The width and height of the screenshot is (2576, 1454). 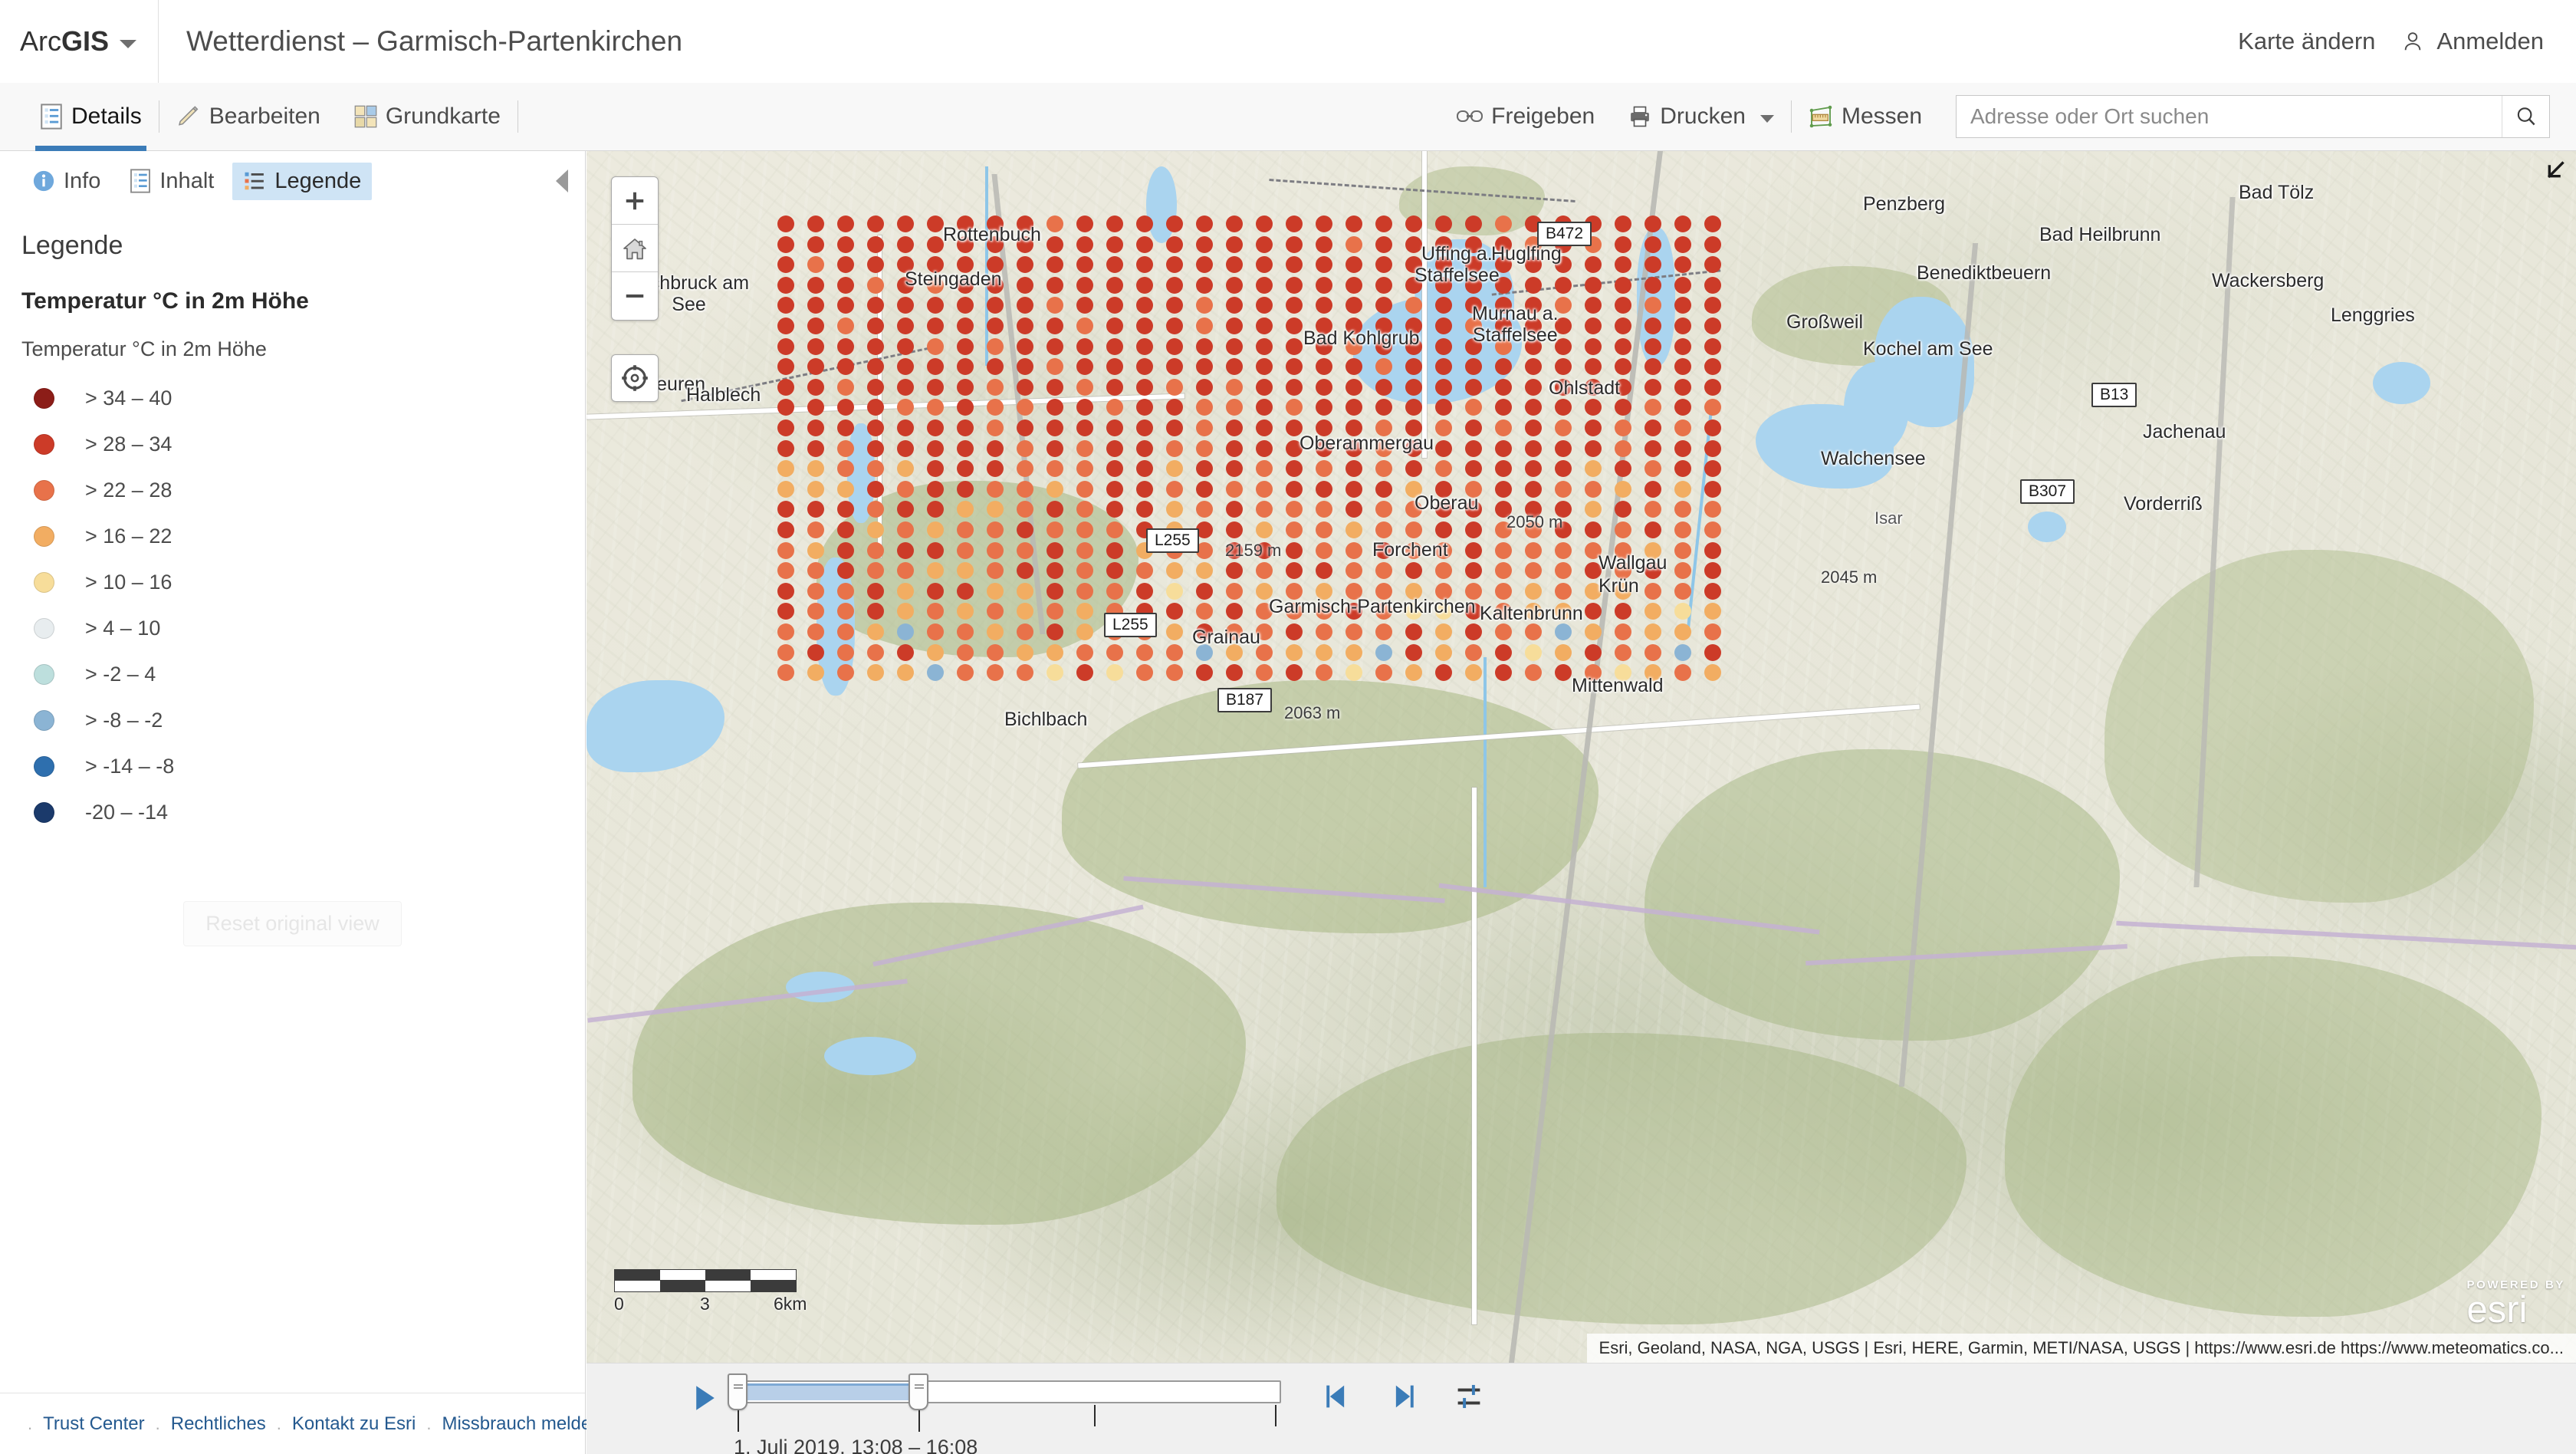 I want to click on time-settings-button, so click(x=1469, y=1398).